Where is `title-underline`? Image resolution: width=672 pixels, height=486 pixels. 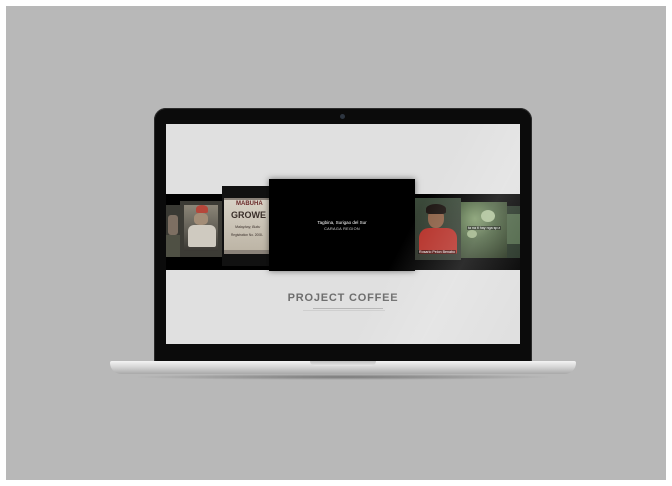
title-underline is located at coordinates (348, 308).